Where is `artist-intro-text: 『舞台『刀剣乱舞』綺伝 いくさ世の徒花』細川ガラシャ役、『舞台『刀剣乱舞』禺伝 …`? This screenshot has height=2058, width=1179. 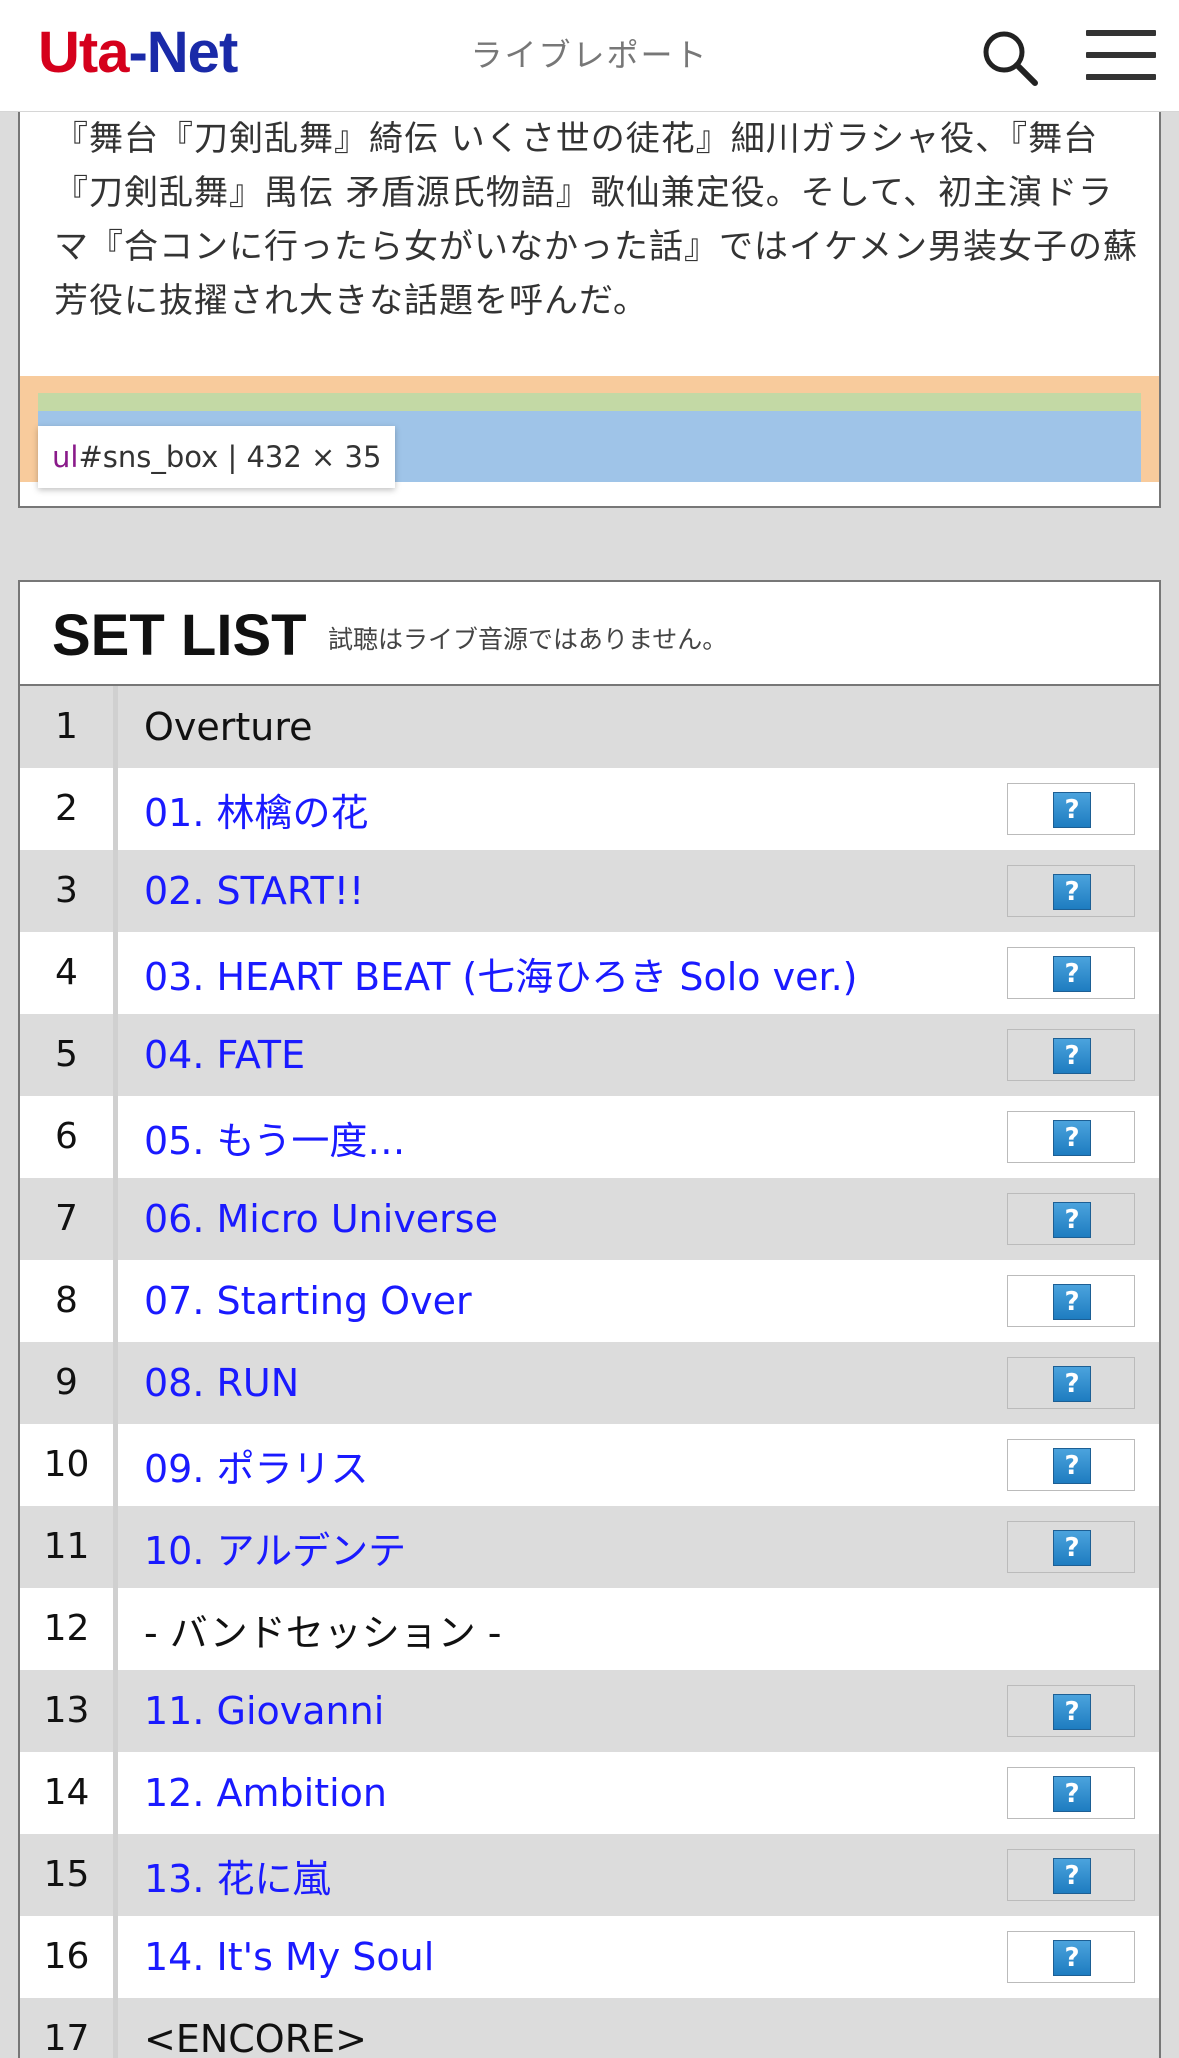 artist-intro-text: 『舞台『刀剣乱舞』綺伝 いくさ世の徒花』細川ガラシャ役、『舞台『刀剣乱舞』禺伝 … is located at coordinates (596, 220).